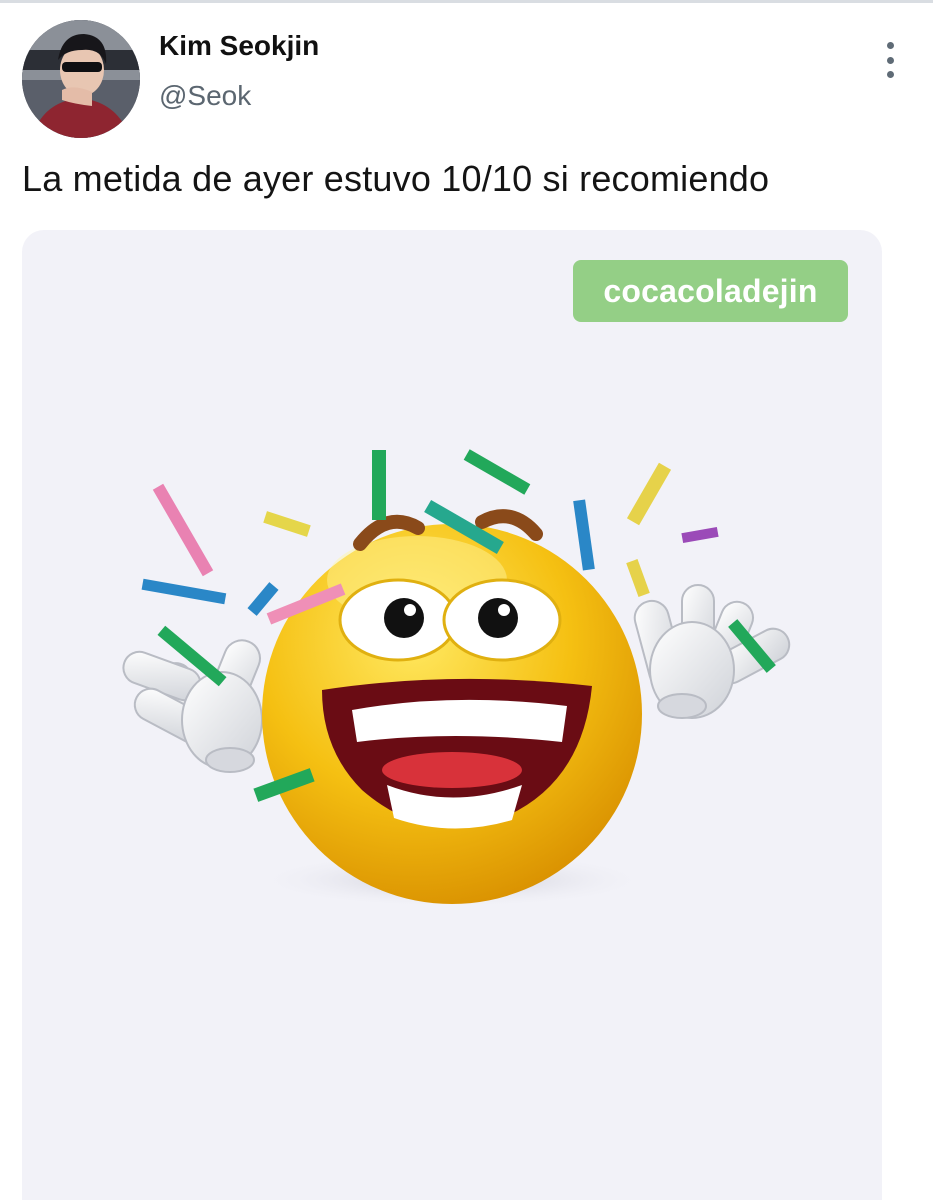 This screenshot has width=933, height=1200. What do you see at coordinates (710, 291) in the screenshot?
I see `watermark-label: cocacoladejin` at bounding box center [710, 291].